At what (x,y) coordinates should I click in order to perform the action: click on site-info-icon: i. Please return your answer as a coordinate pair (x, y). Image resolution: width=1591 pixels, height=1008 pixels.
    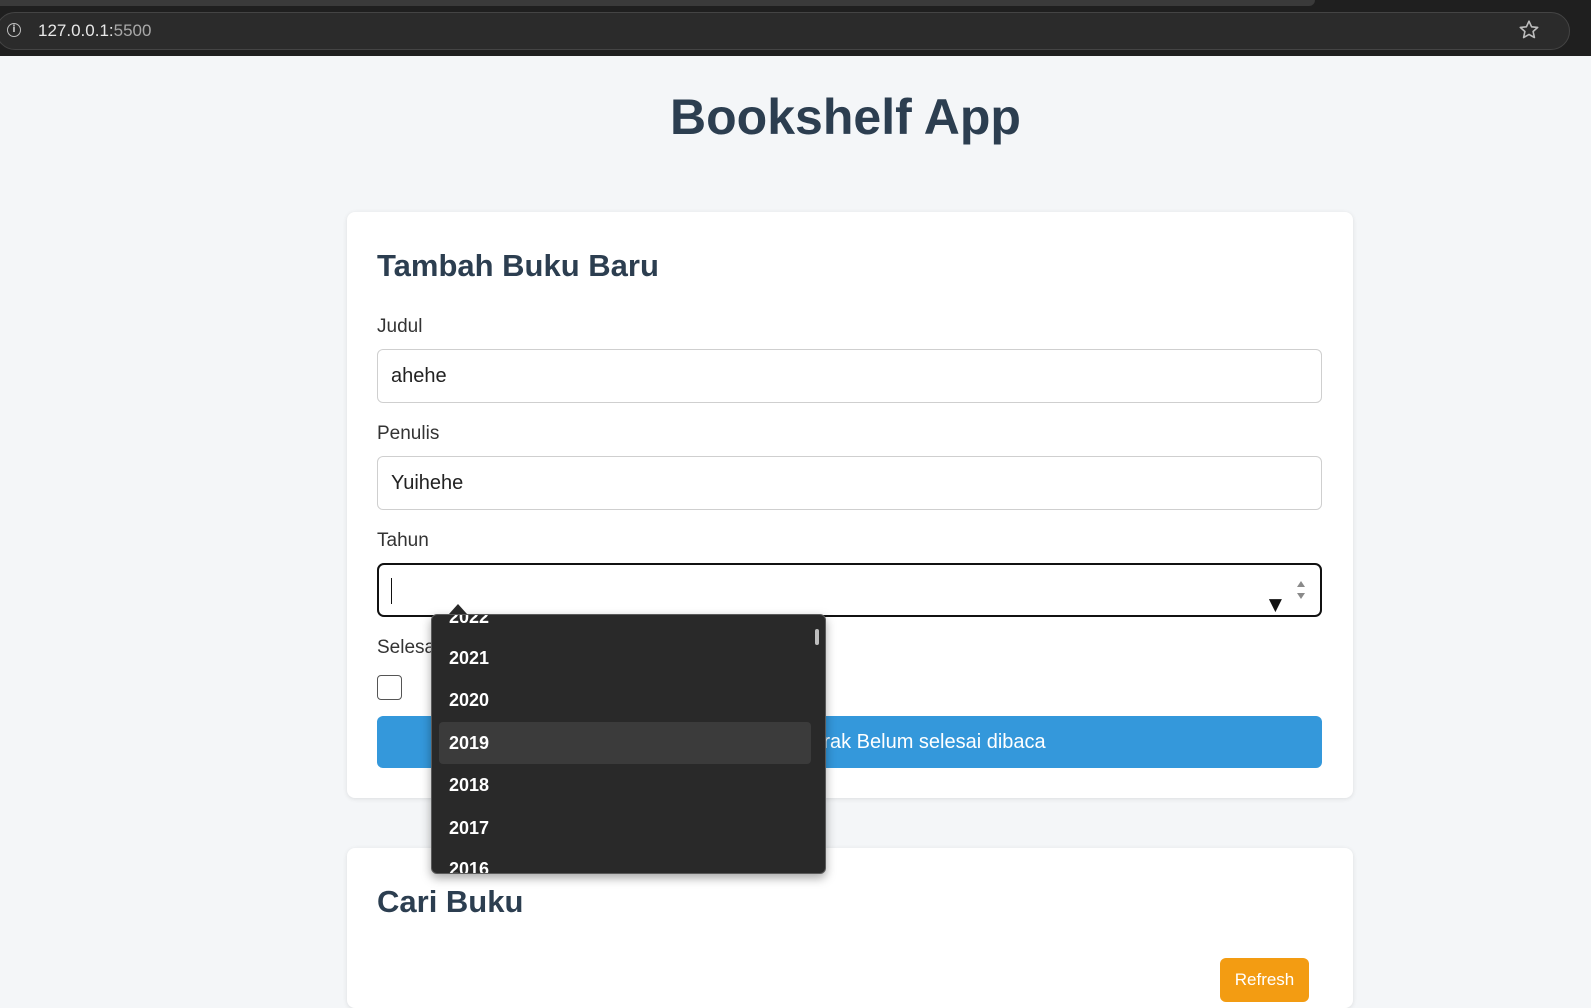
    Looking at the image, I should click on (14, 30).